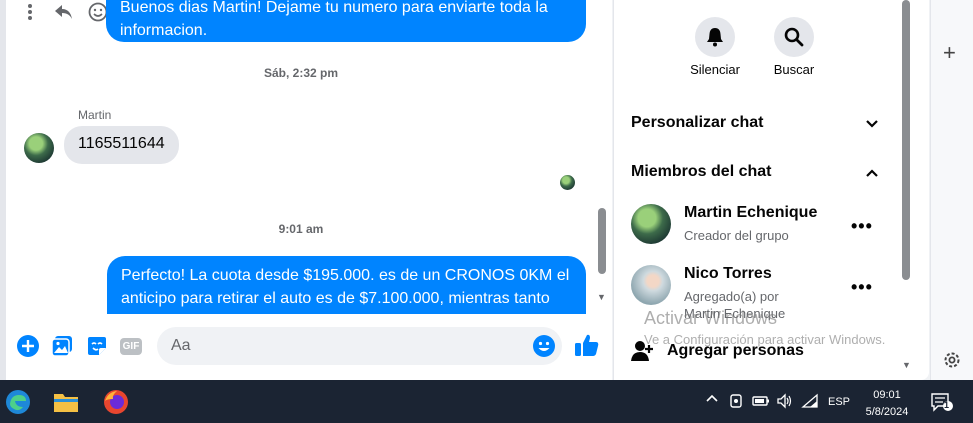 This screenshot has height=423, width=973. Describe the element at coordinates (301, 73) in the screenshot. I see `timestamp: Sáb, 2:32 pm` at that location.